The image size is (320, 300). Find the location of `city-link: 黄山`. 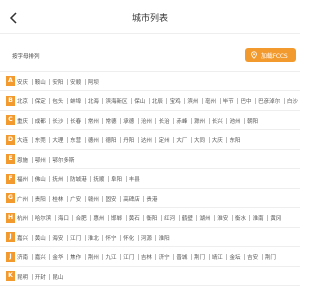

city-link: 黄山 is located at coordinates (40, 238).